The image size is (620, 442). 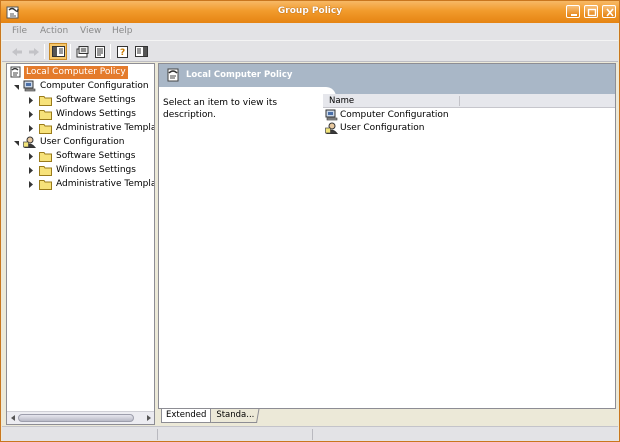 I want to click on show-hide-tree-button, so click(x=58, y=51).